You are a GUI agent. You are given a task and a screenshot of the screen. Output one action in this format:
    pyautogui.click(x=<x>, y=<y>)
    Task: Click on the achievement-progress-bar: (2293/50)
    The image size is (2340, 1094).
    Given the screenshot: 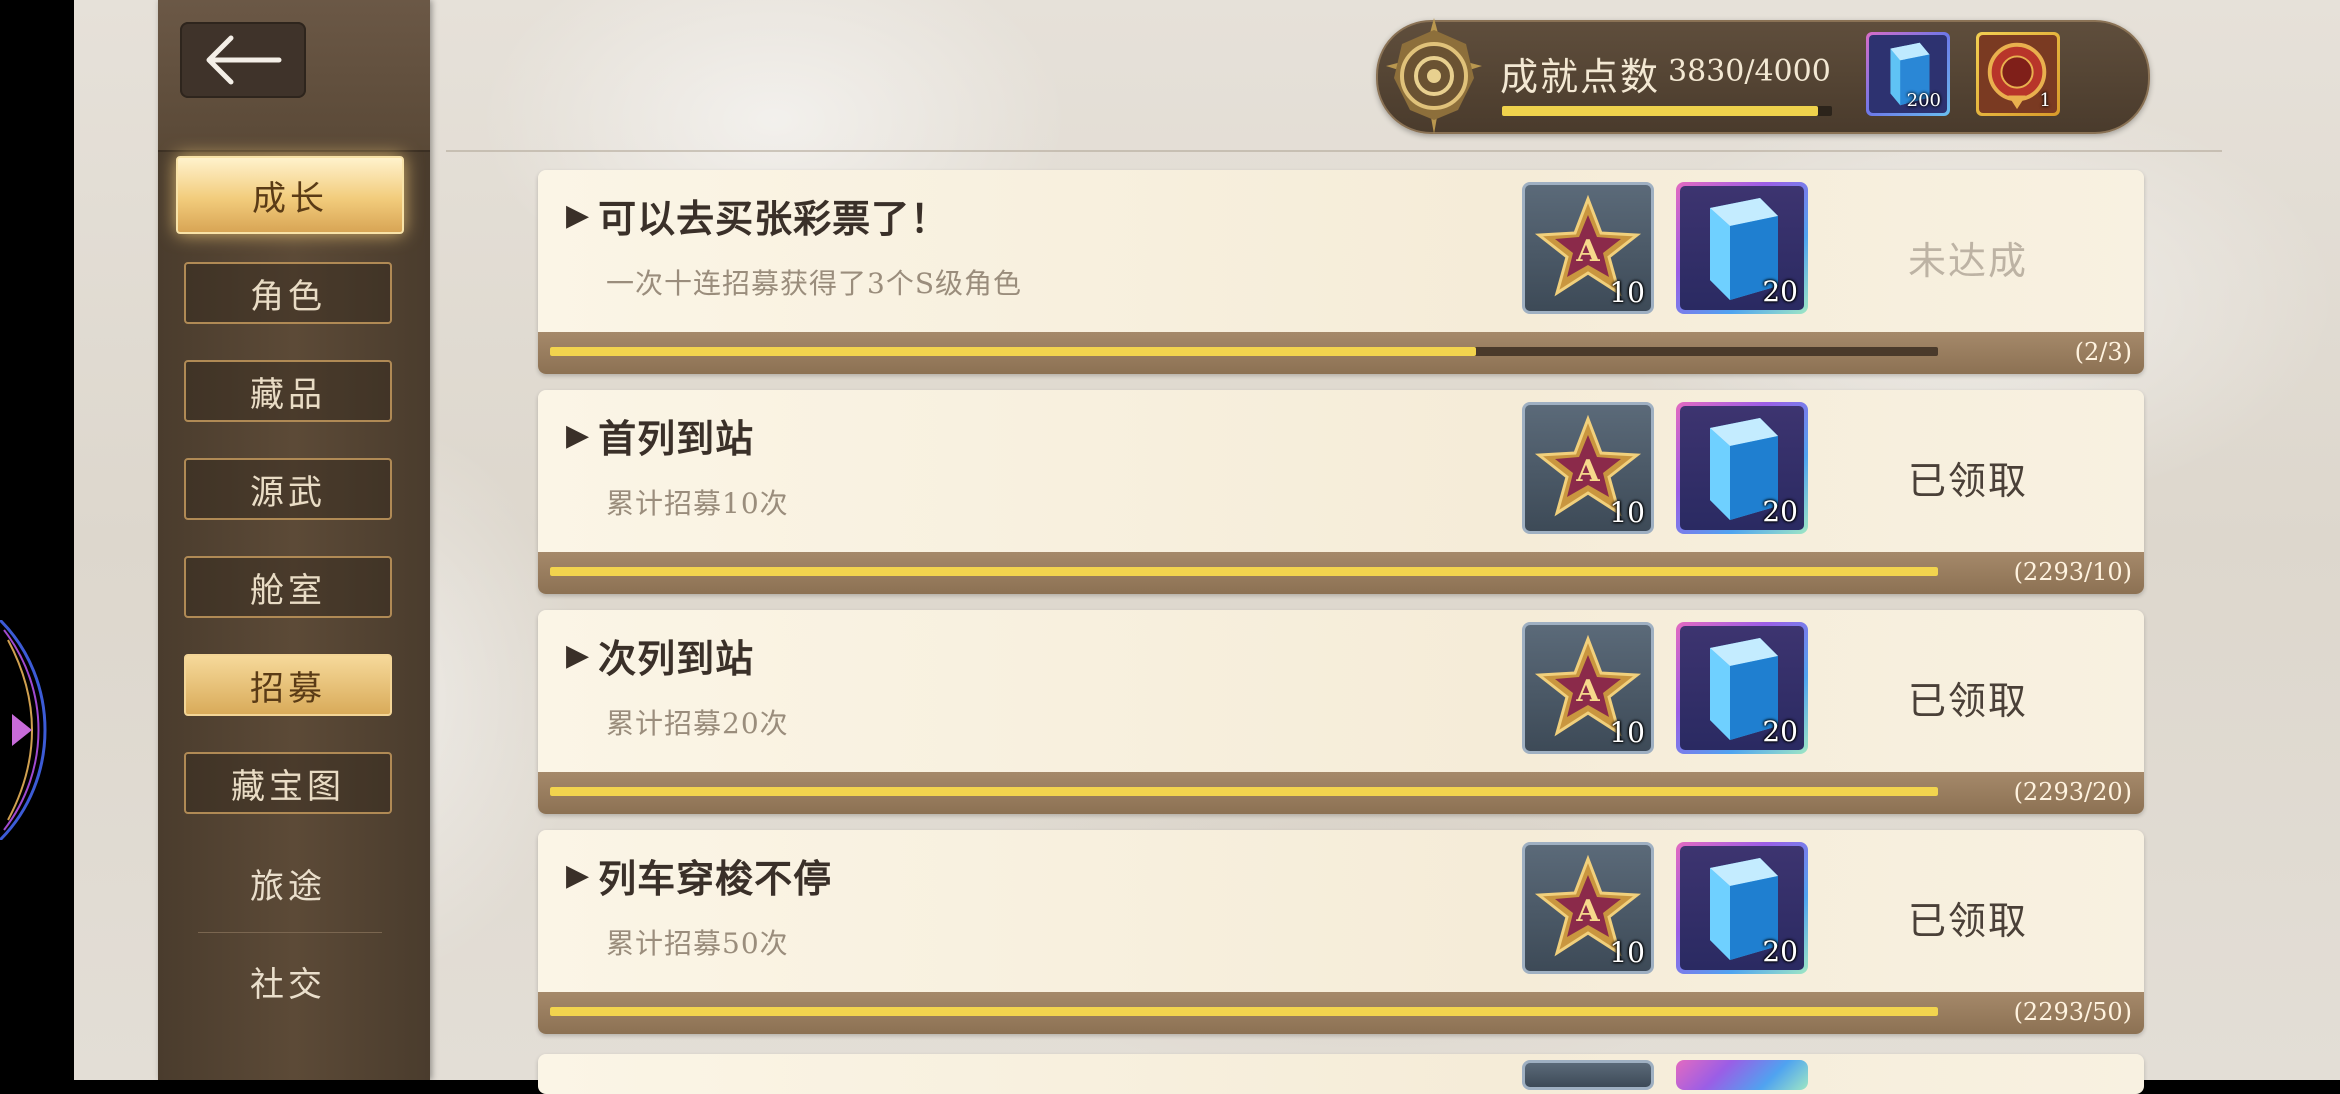 What is the action you would take?
    pyautogui.click(x=1341, y=1013)
    